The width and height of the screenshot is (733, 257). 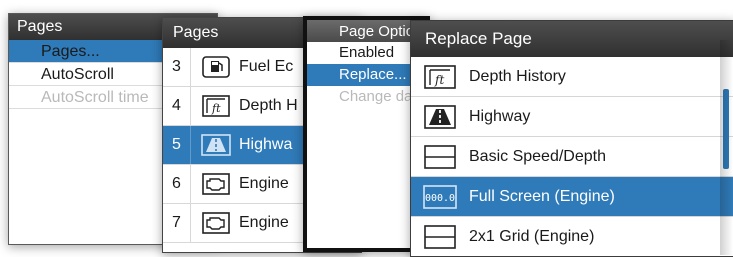 I want to click on replace-option-label: Full Screen (Engine), so click(x=542, y=196).